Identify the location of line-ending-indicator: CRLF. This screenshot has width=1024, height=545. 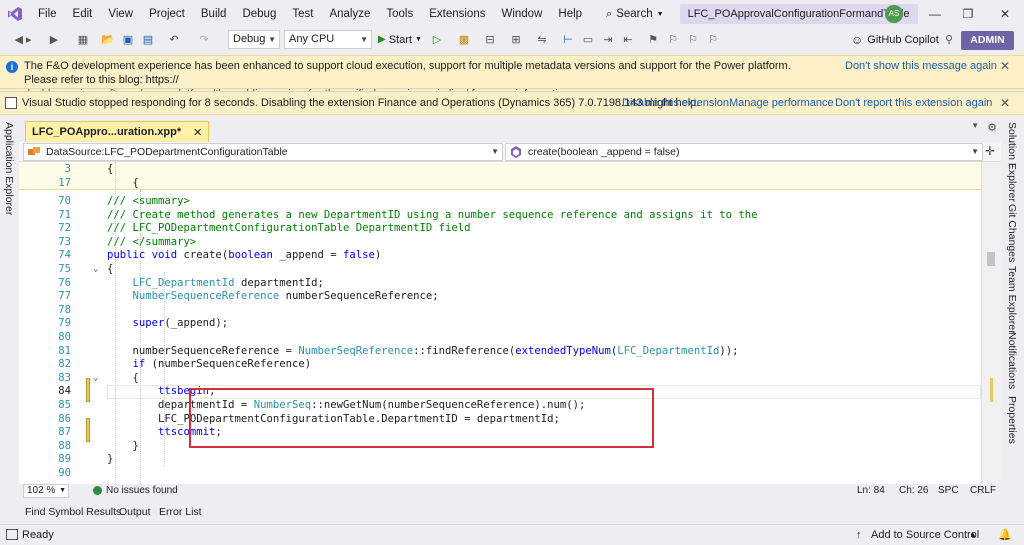
(983, 491).